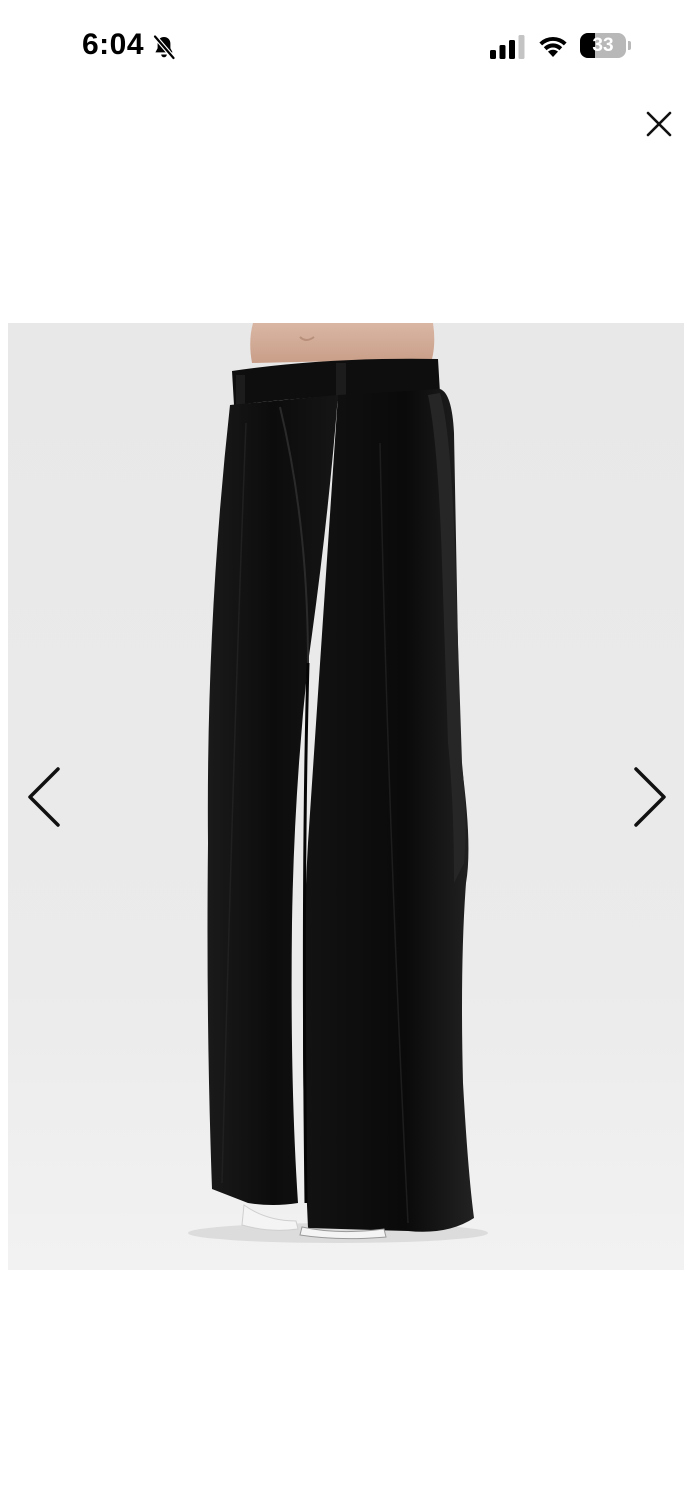  What do you see at coordinates (507, 47) in the screenshot?
I see `cellular-signal-icon` at bounding box center [507, 47].